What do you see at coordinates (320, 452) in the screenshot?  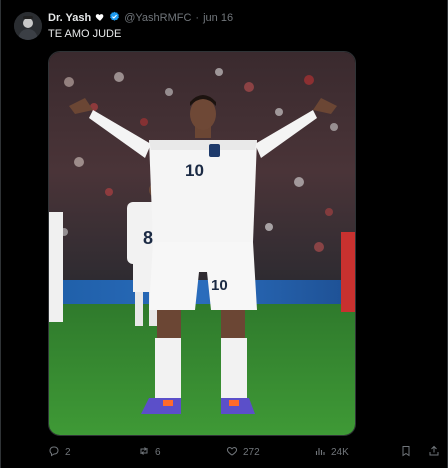 I see `views-icon` at bounding box center [320, 452].